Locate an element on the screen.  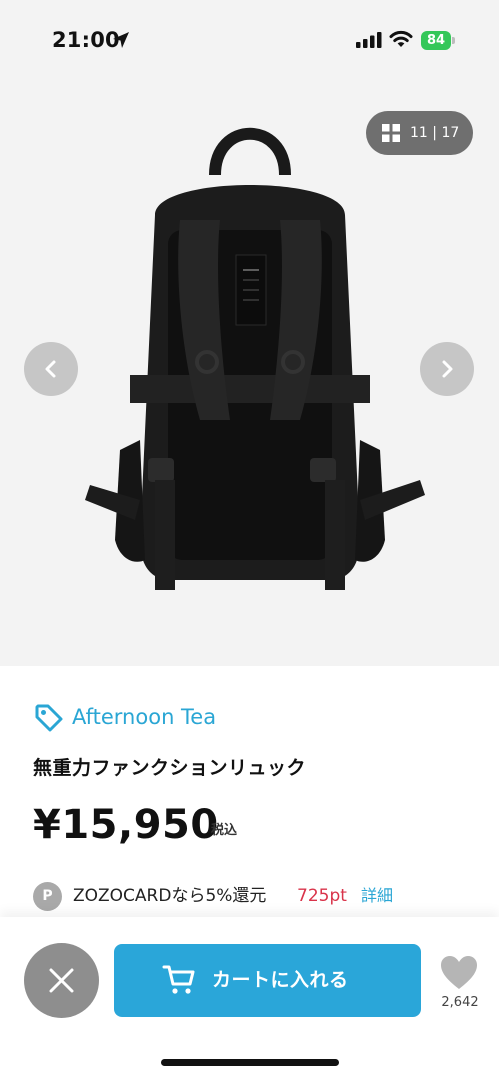
next-image-button is located at coordinates (447, 369).